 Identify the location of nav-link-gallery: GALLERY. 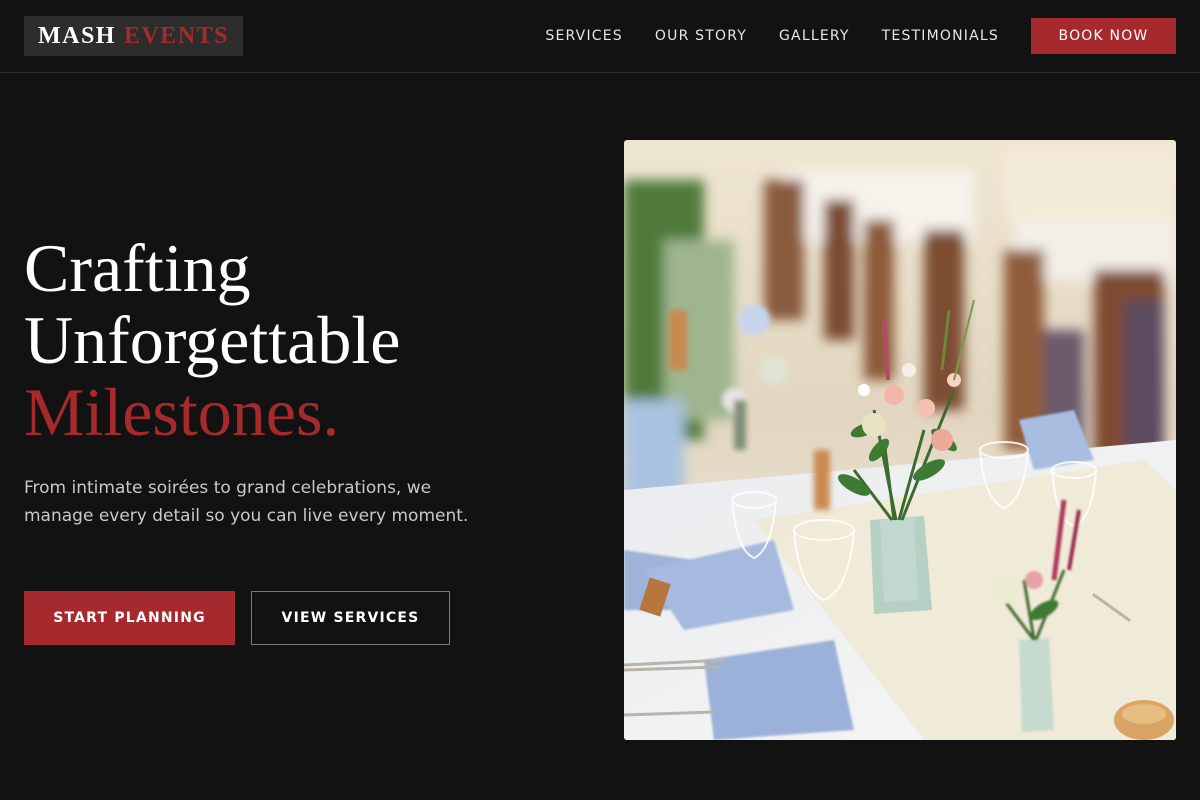
(814, 36).